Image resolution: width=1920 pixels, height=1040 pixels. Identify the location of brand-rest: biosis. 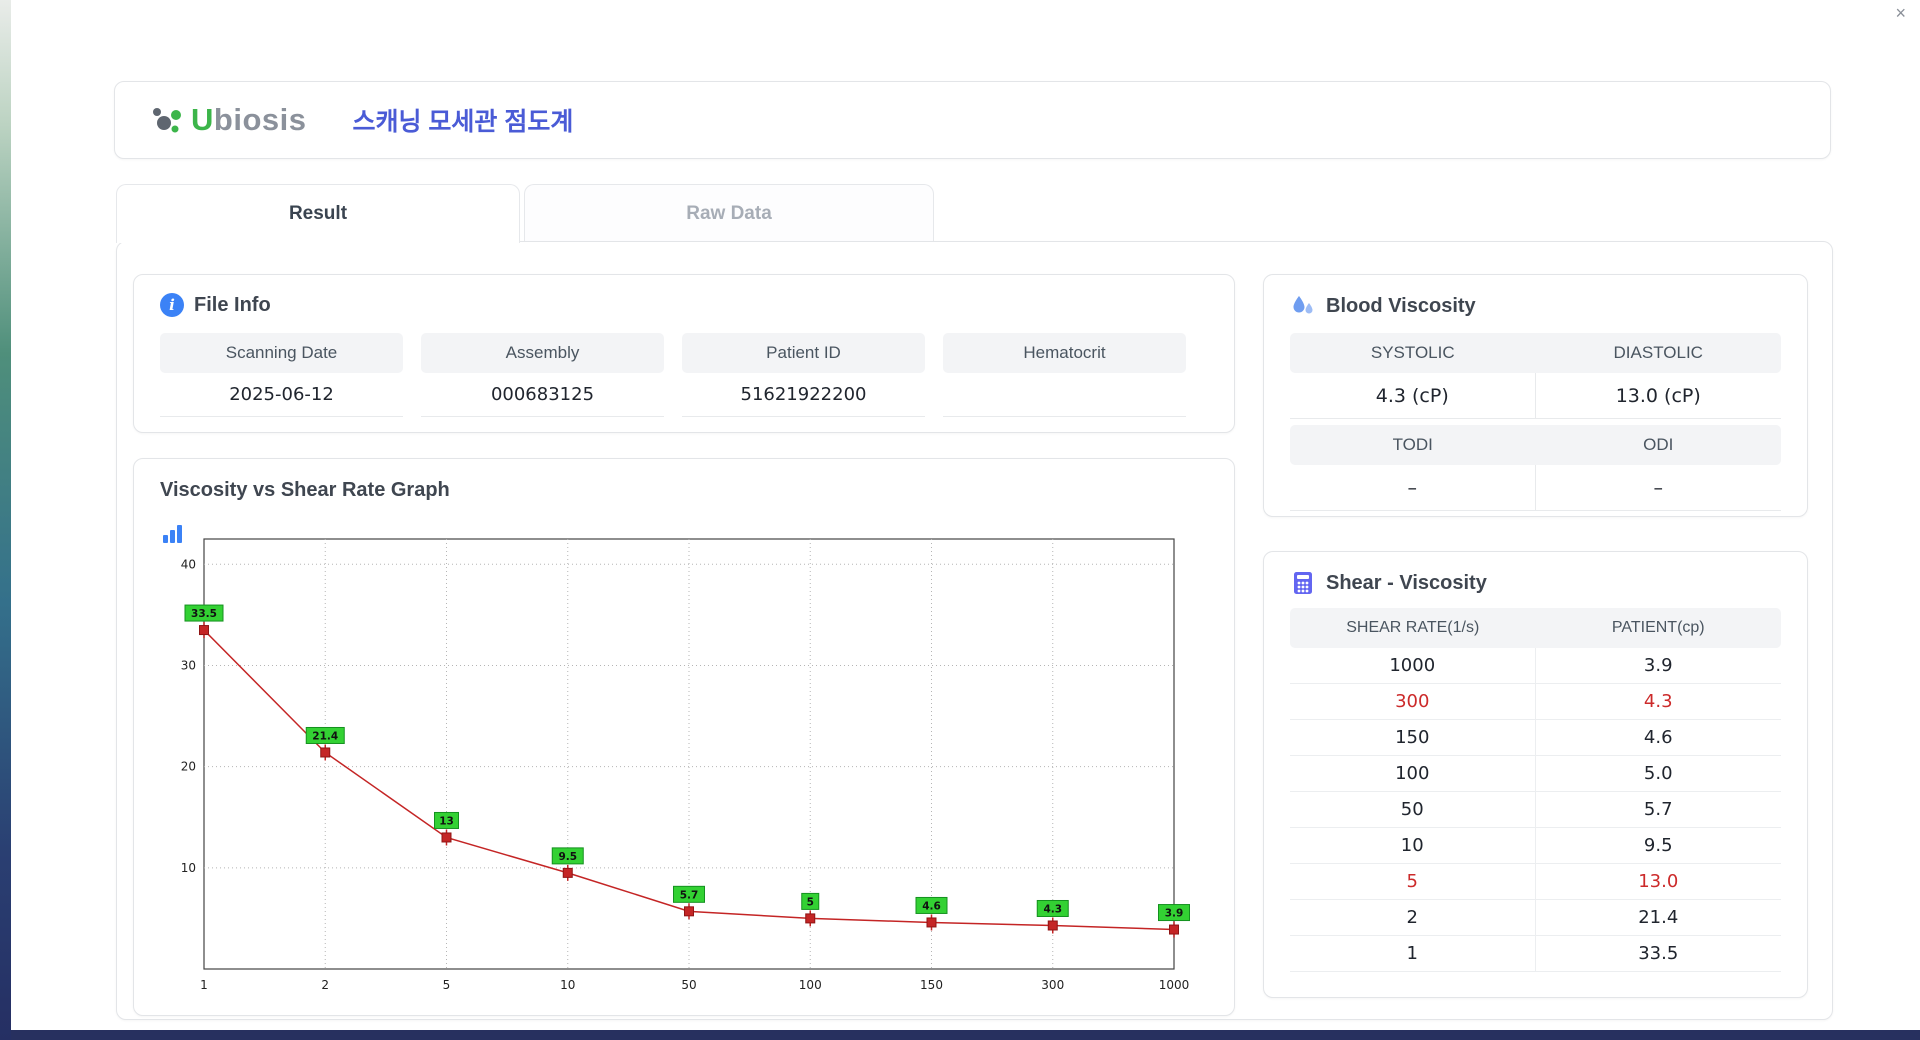
(260, 119).